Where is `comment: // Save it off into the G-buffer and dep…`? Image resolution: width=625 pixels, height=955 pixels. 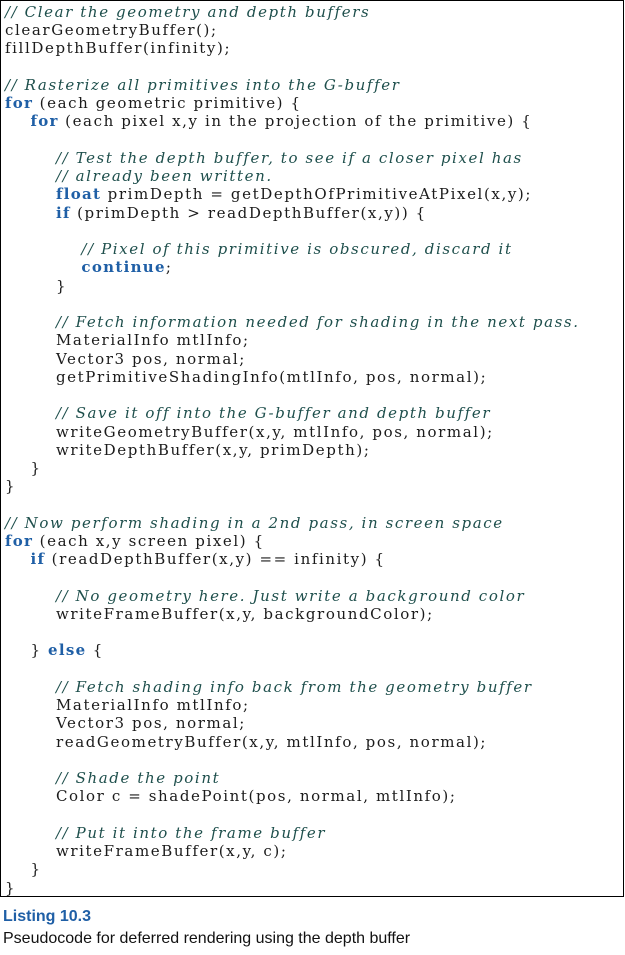 comment: // Save it off into the G-buffer and dep… is located at coordinates (273, 413).